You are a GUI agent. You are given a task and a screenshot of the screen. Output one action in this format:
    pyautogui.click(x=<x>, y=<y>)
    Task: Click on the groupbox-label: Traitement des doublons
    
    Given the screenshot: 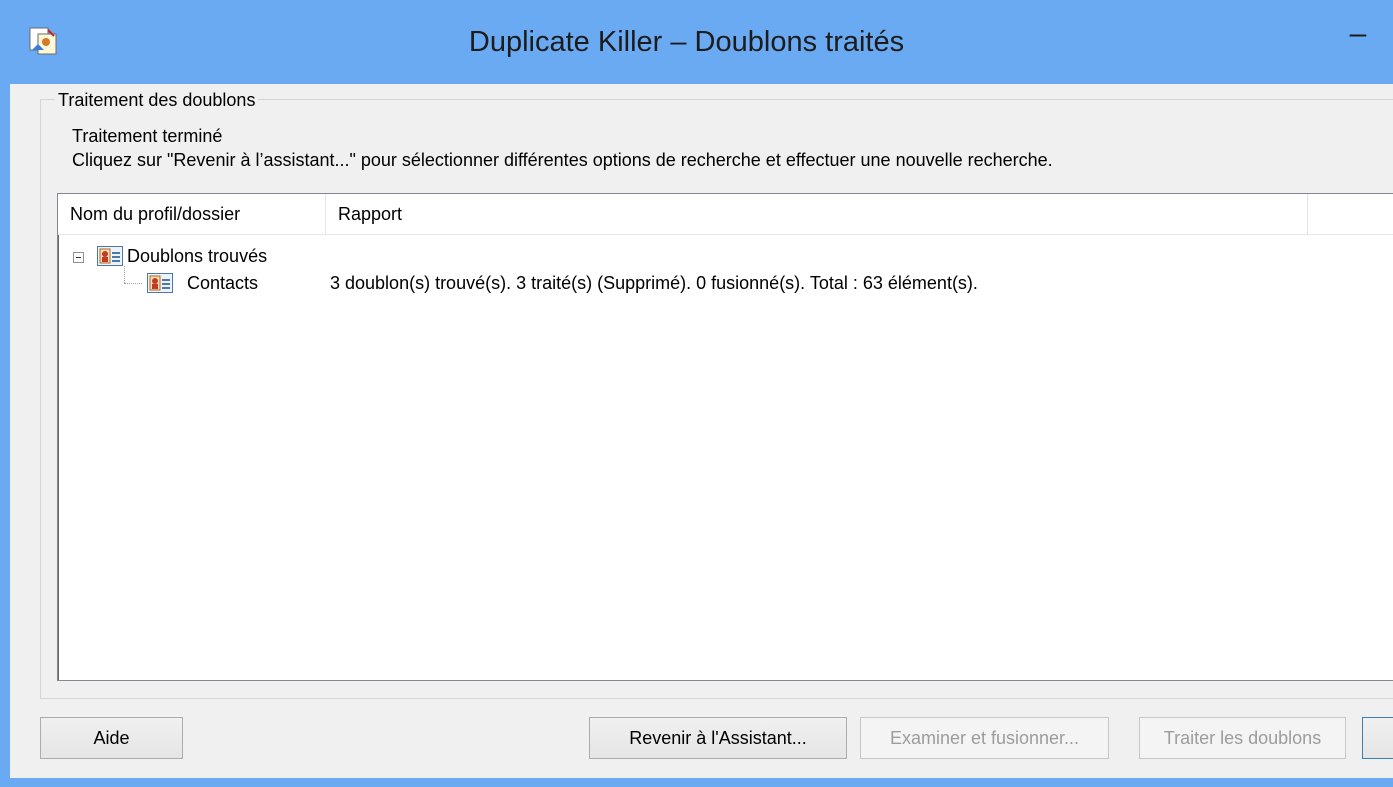 What is the action you would take?
    pyautogui.click(x=157, y=100)
    